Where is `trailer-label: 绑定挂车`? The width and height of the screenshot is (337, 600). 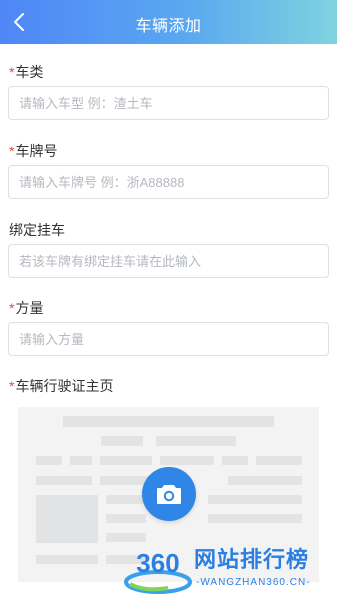
trailer-label: 绑定挂车 is located at coordinates (37, 230).